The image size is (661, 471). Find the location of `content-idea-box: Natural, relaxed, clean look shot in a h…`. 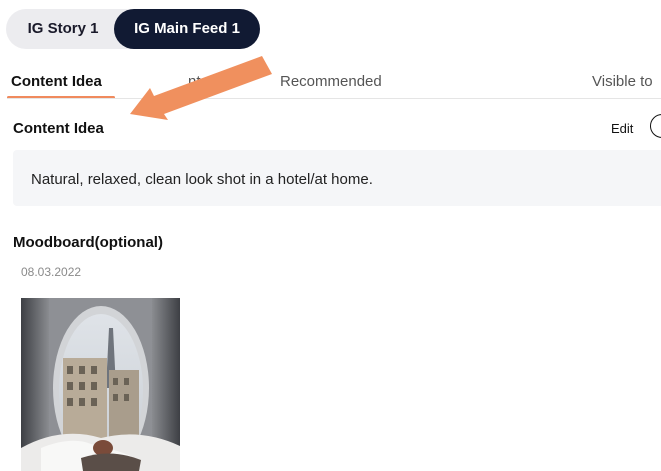

content-idea-box: Natural, relaxed, clean look shot in a h… is located at coordinates (337, 178).